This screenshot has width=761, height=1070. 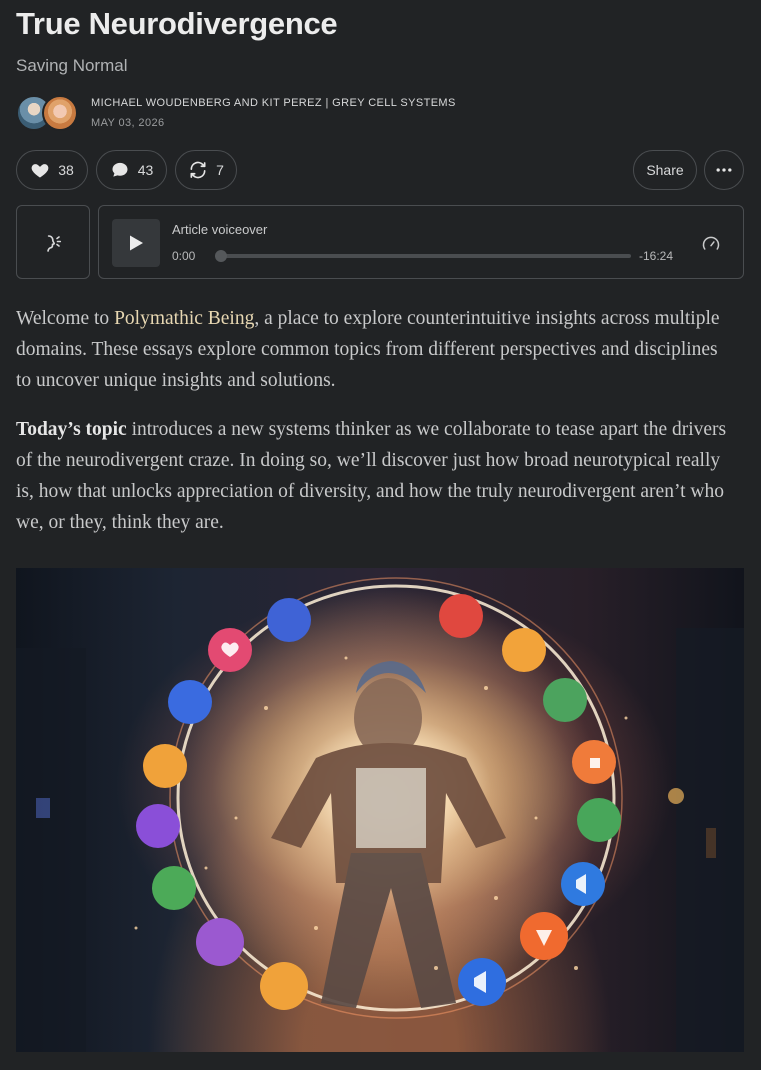 I want to click on speech-bubble-icon, so click(x=120, y=169).